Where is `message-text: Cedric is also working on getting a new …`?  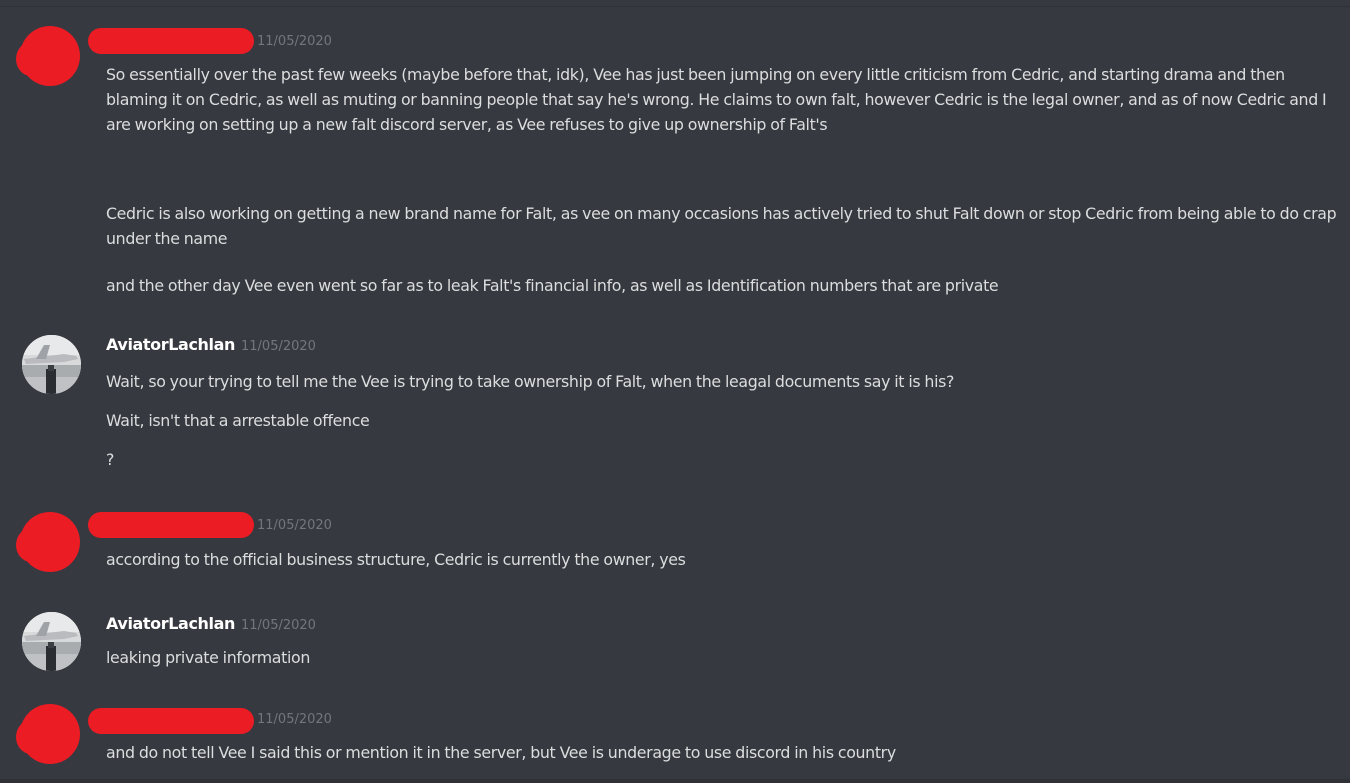 message-text: Cedric is also working on getting a new … is located at coordinates (721, 226).